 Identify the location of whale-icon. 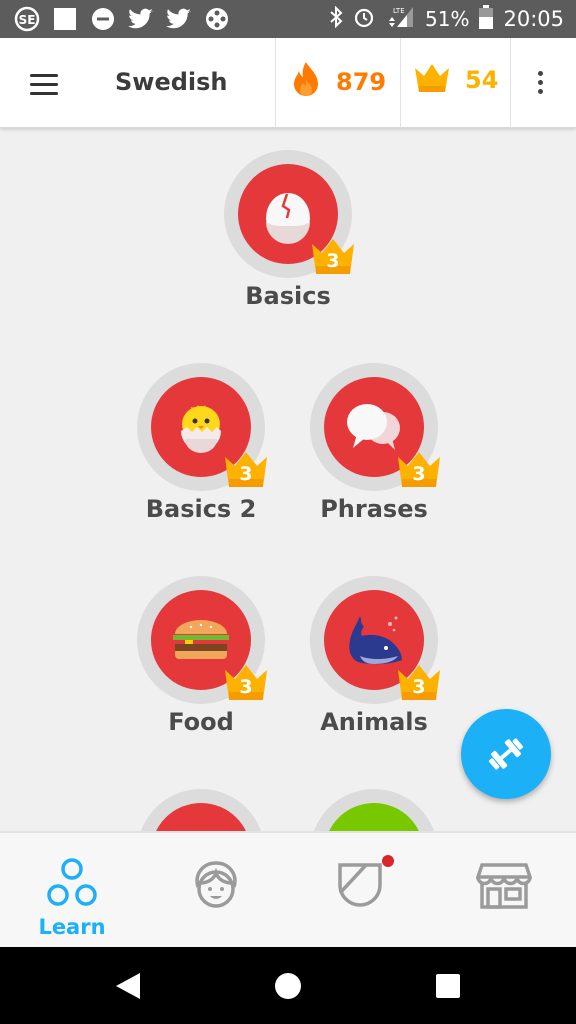
(375, 640).